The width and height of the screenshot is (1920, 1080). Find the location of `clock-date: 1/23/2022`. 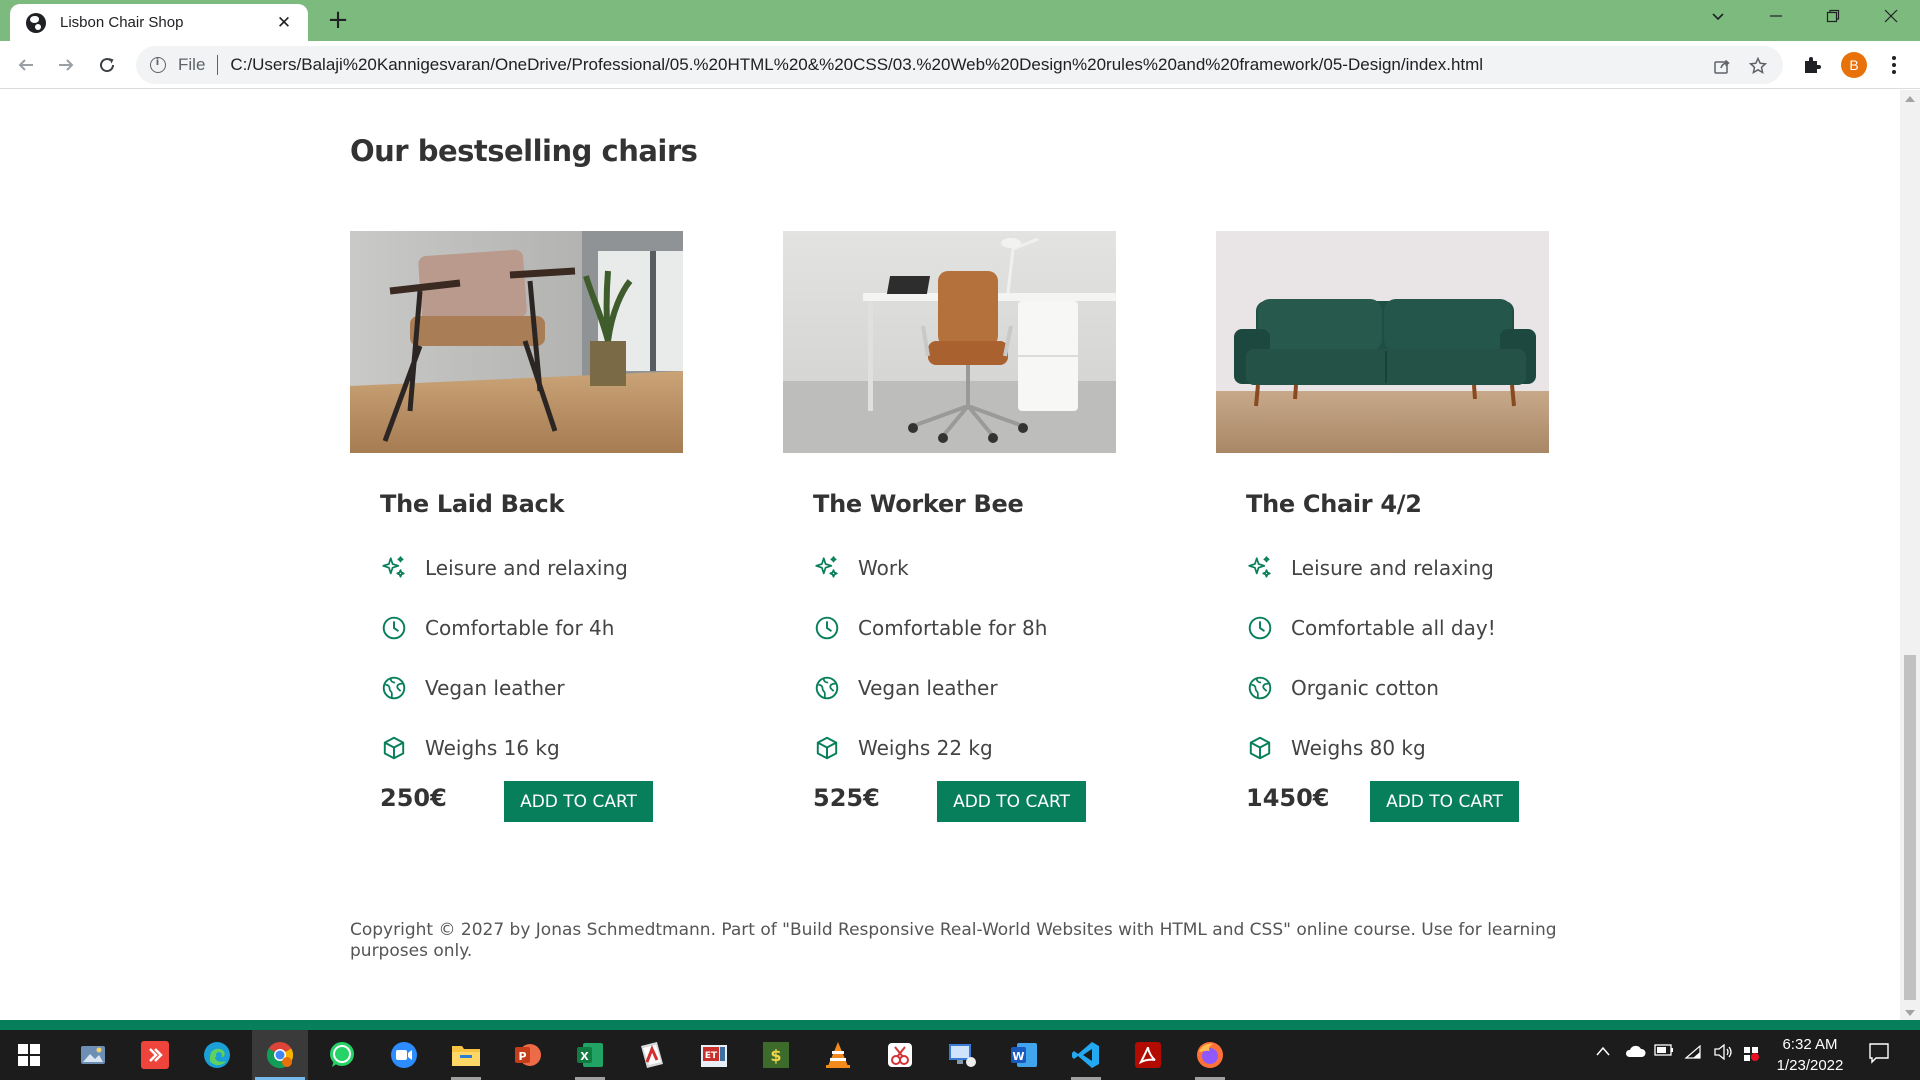

clock-date: 1/23/2022 is located at coordinates (1810, 1065).